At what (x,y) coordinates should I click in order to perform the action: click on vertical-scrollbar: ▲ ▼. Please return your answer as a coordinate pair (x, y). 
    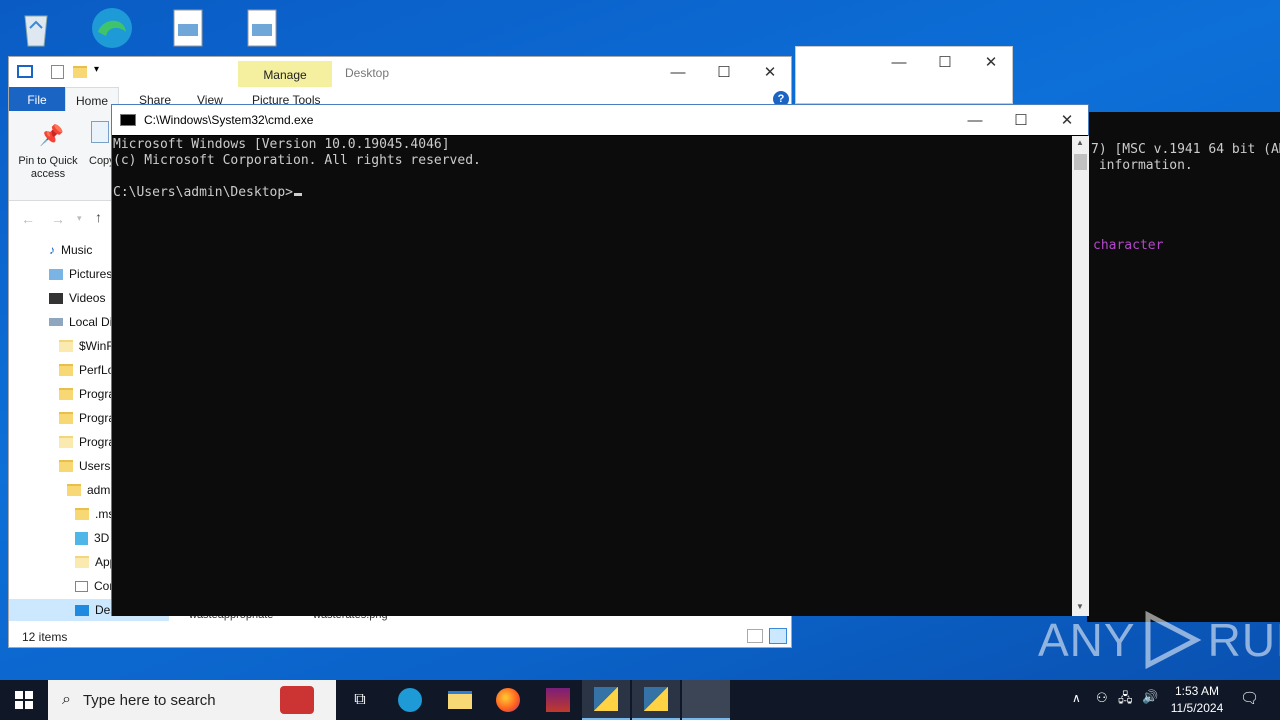
    Looking at the image, I should click on (1080, 376).